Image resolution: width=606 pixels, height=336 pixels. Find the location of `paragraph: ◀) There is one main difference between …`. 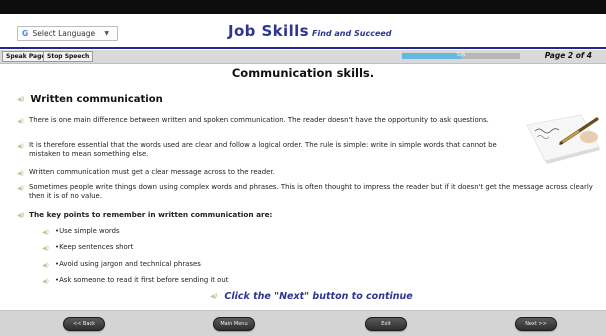

paragraph: ◀) There is one main difference between … is located at coordinates (267, 120).